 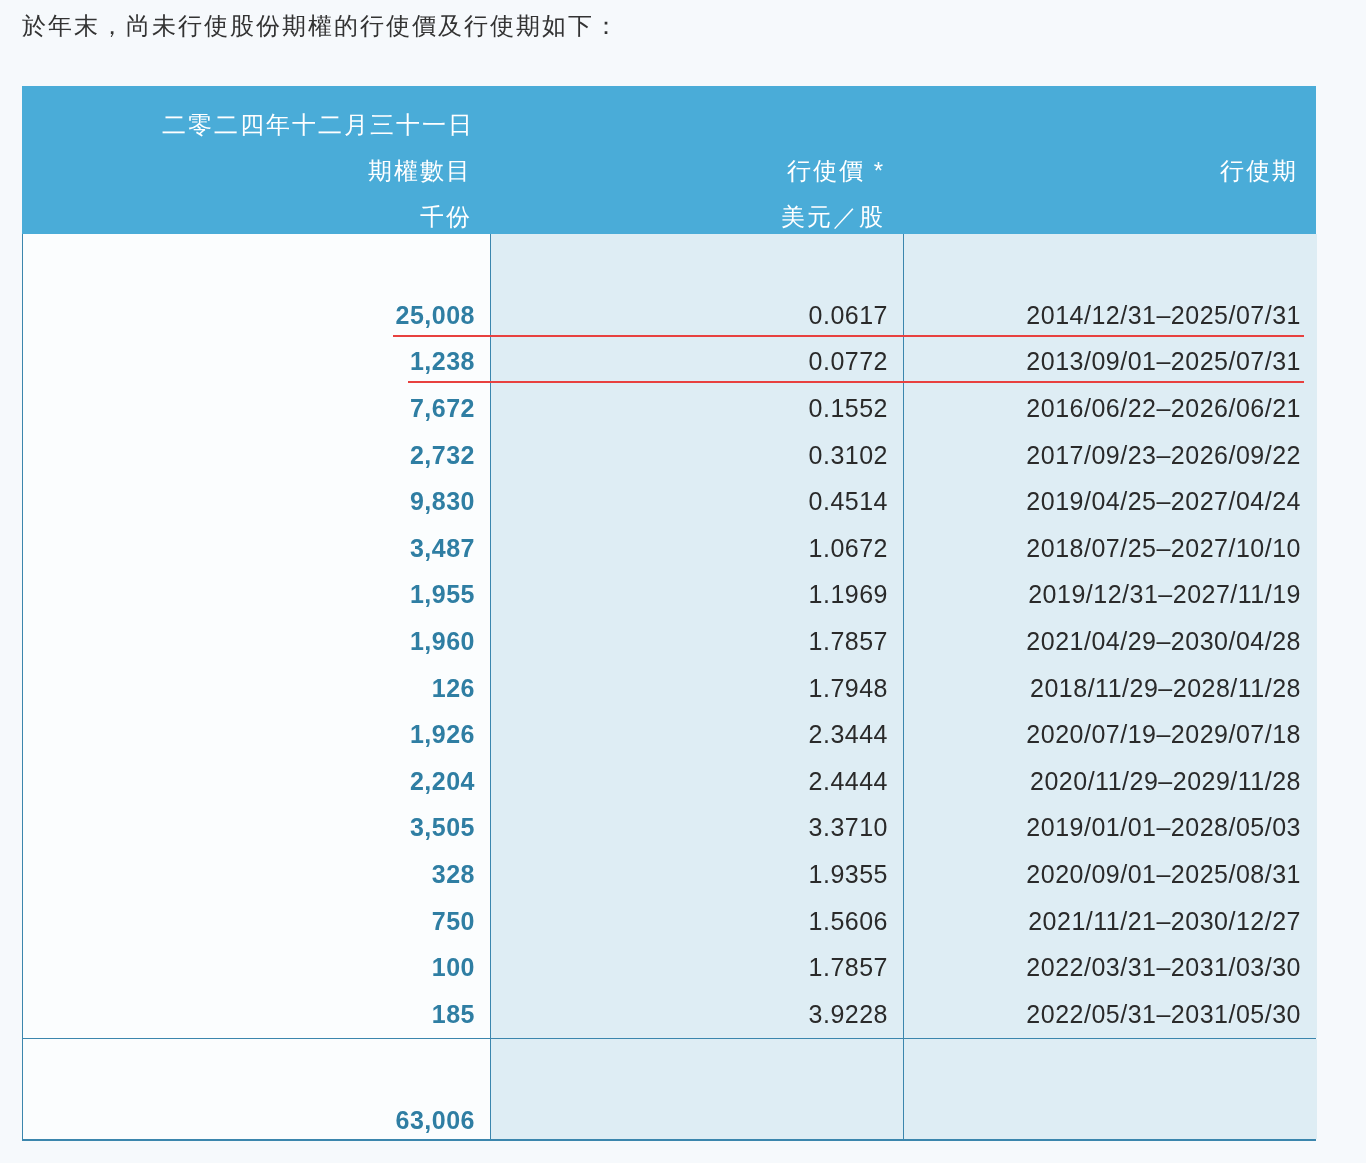 What do you see at coordinates (1164, 362) in the screenshot?
I see `table-cell-text: 2013/09/01–2025/07/31` at bounding box center [1164, 362].